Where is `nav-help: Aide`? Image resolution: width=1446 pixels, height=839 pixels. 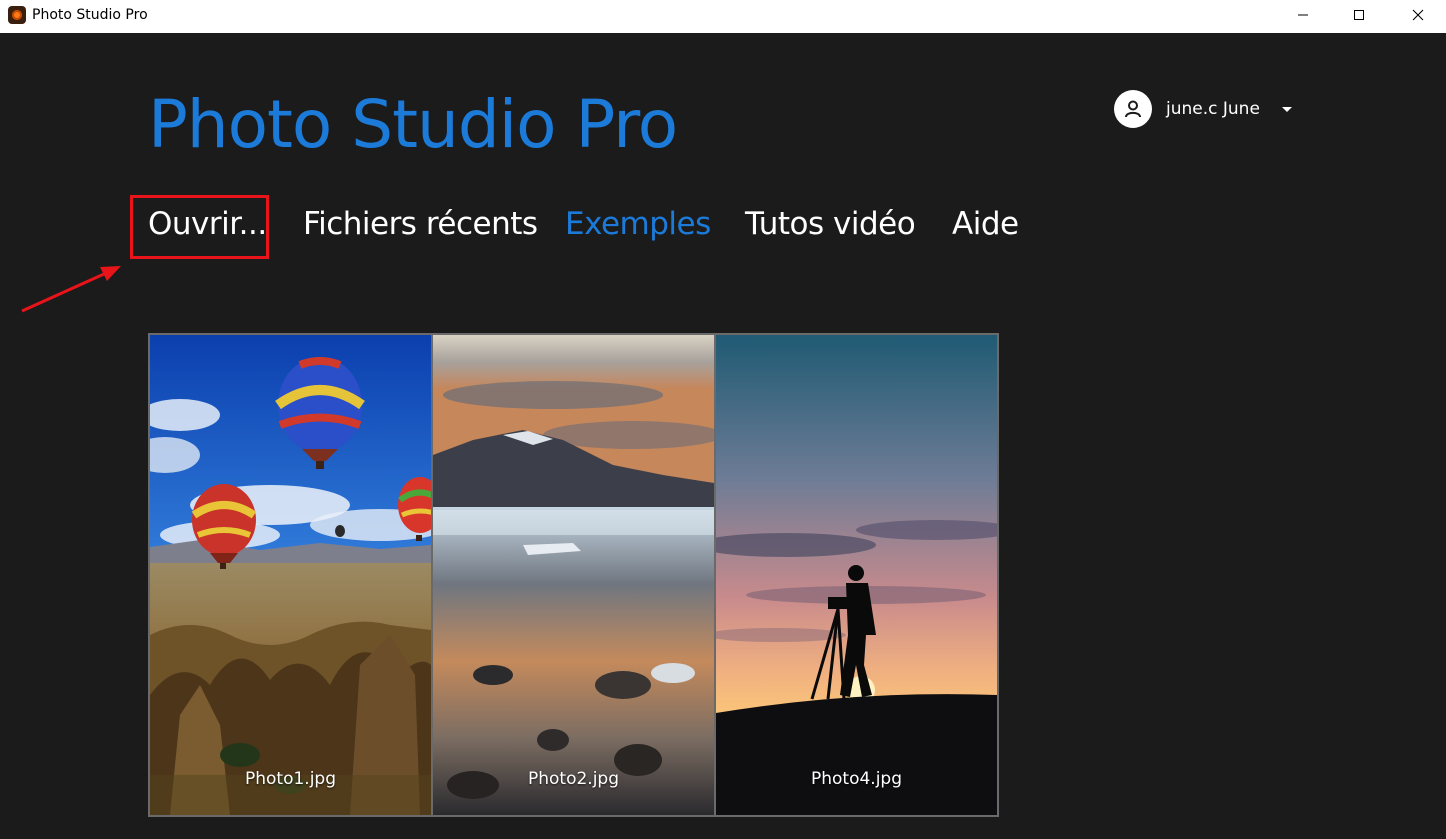 nav-help: Aide is located at coordinates (985, 224).